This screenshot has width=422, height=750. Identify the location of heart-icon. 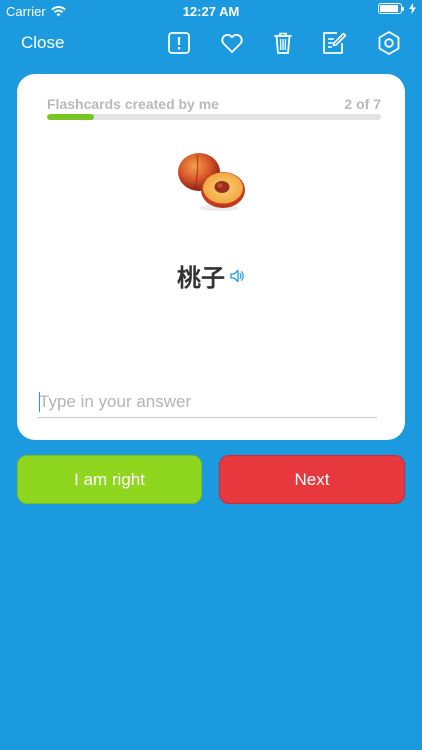
(232, 43).